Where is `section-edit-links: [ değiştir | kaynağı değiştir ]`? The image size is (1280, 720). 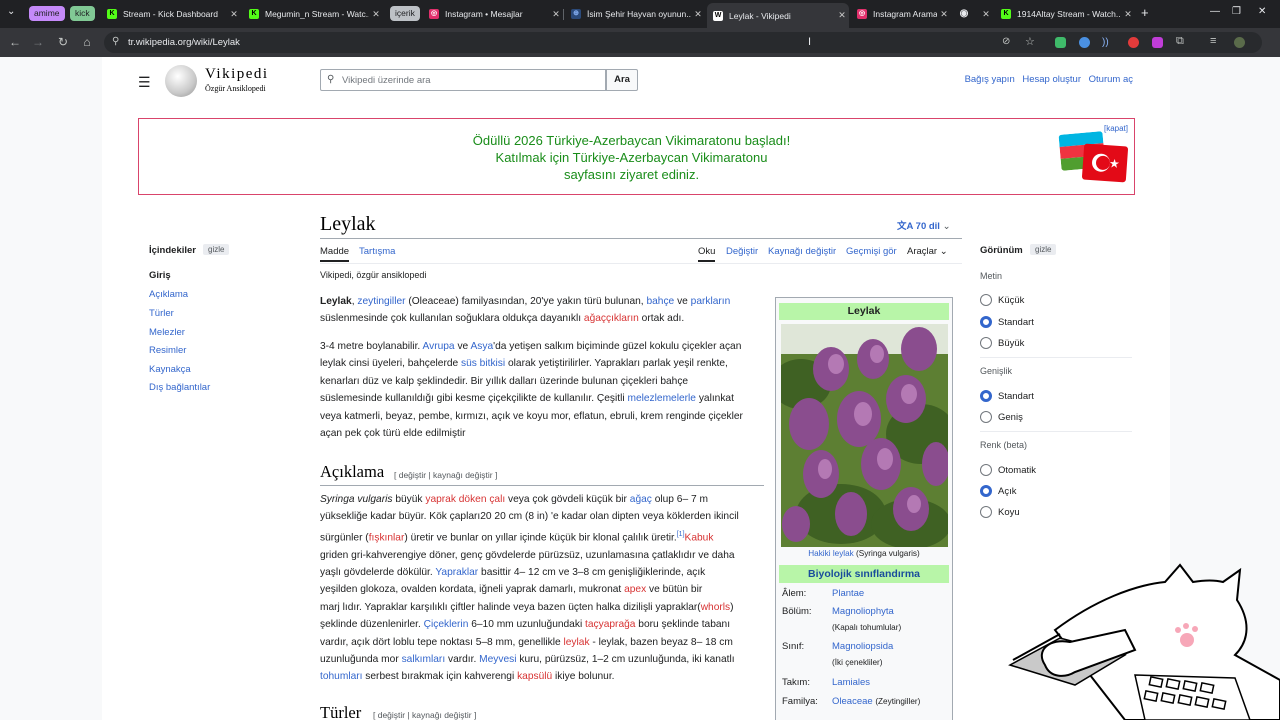 section-edit-links: [ değiştir | kaynağı değiştir ] is located at coordinates (424, 715).